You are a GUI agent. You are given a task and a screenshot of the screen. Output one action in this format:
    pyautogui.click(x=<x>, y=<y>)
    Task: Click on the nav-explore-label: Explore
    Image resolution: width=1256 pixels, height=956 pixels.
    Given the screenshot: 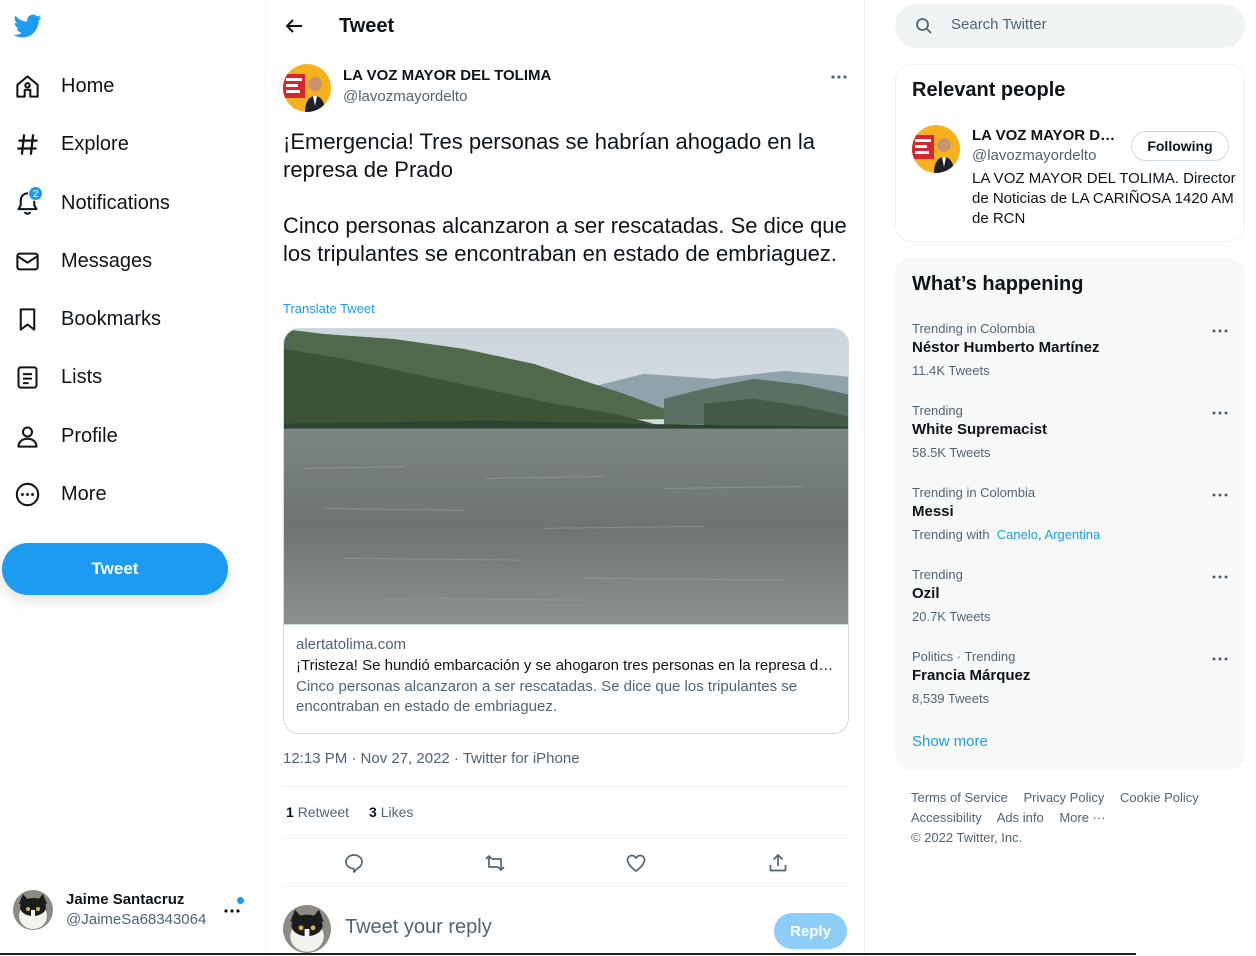 What is the action you would take?
    pyautogui.click(x=95, y=143)
    